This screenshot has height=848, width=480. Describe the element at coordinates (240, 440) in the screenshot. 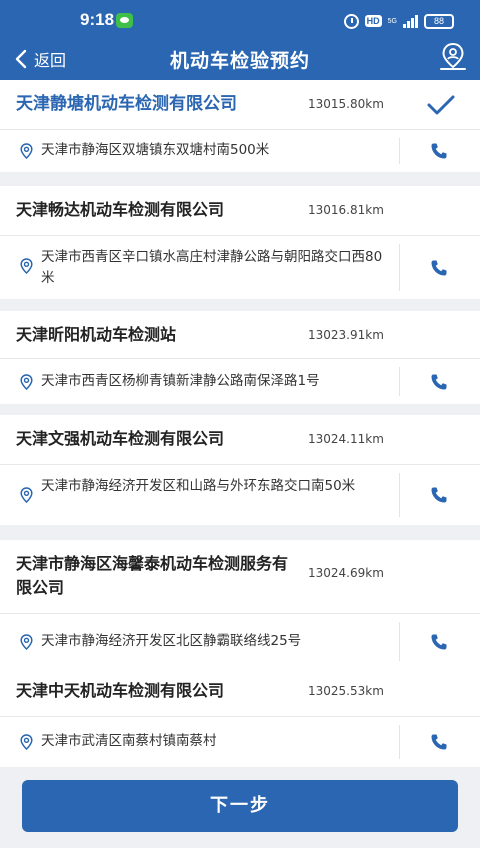

I see `station-header: 天津文强机动车检测有限公司 13024.11km` at that location.